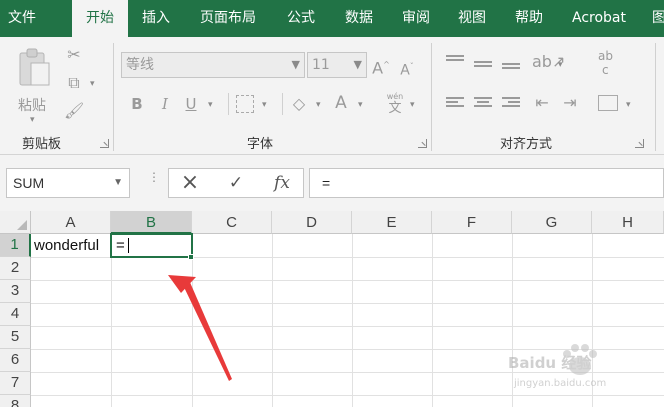 The height and width of the screenshot is (407, 664). What do you see at coordinates (42, 144) in the screenshot?
I see `clipboard-group-label: 剪贴板` at bounding box center [42, 144].